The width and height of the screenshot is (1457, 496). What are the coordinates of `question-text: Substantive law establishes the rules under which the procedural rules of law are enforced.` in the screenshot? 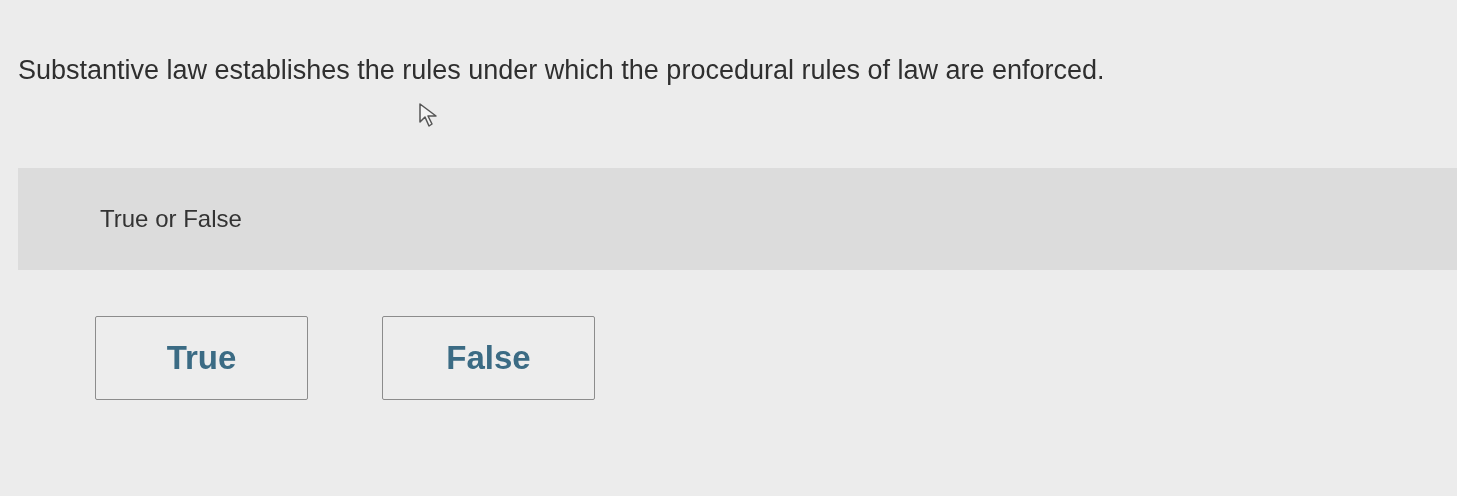 It's located at (562, 70).